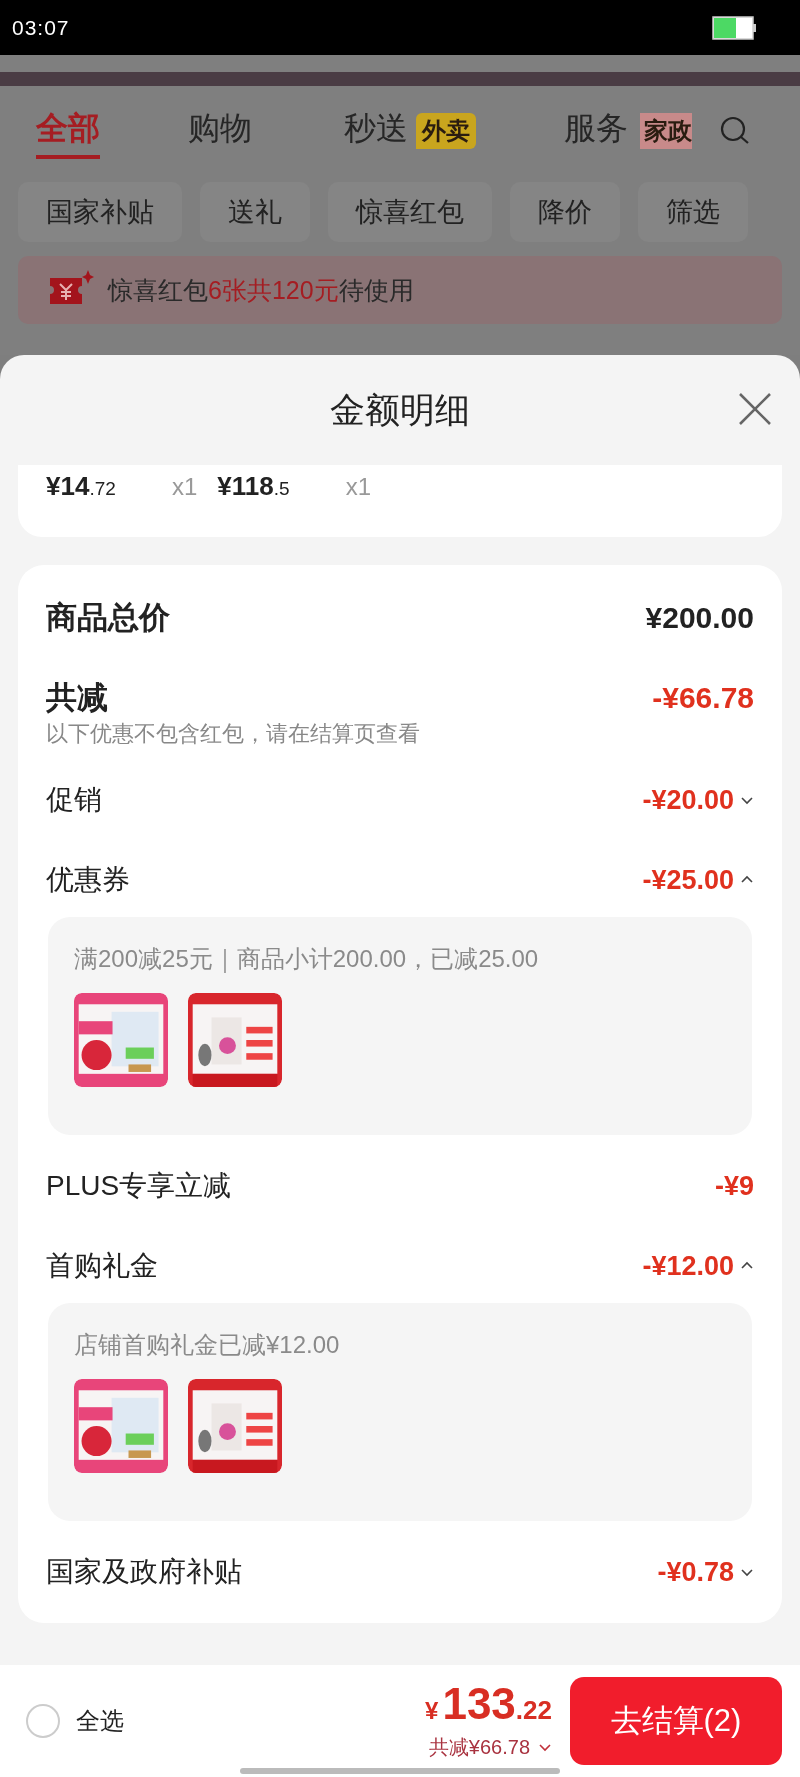 The height and width of the screenshot is (1777, 800). I want to click on item-price: ¥118.5, so click(253, 486).